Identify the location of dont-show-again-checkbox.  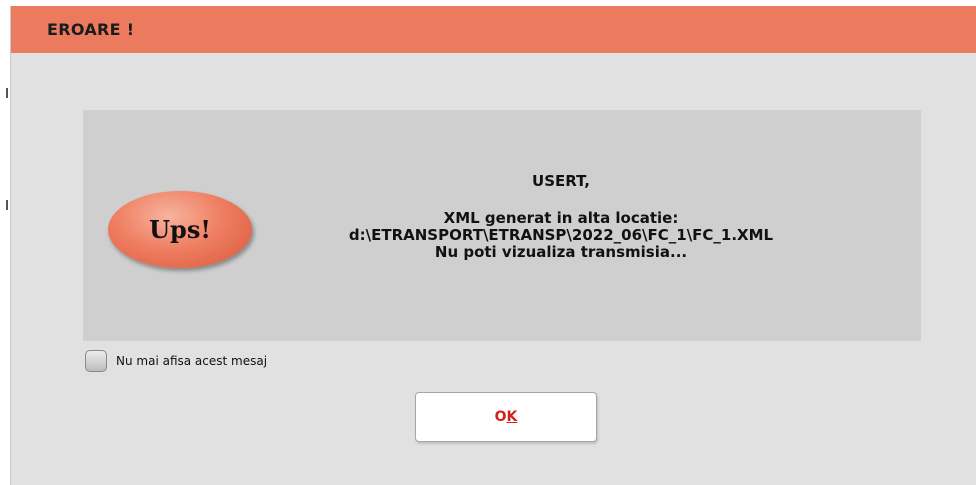
(96, 361).